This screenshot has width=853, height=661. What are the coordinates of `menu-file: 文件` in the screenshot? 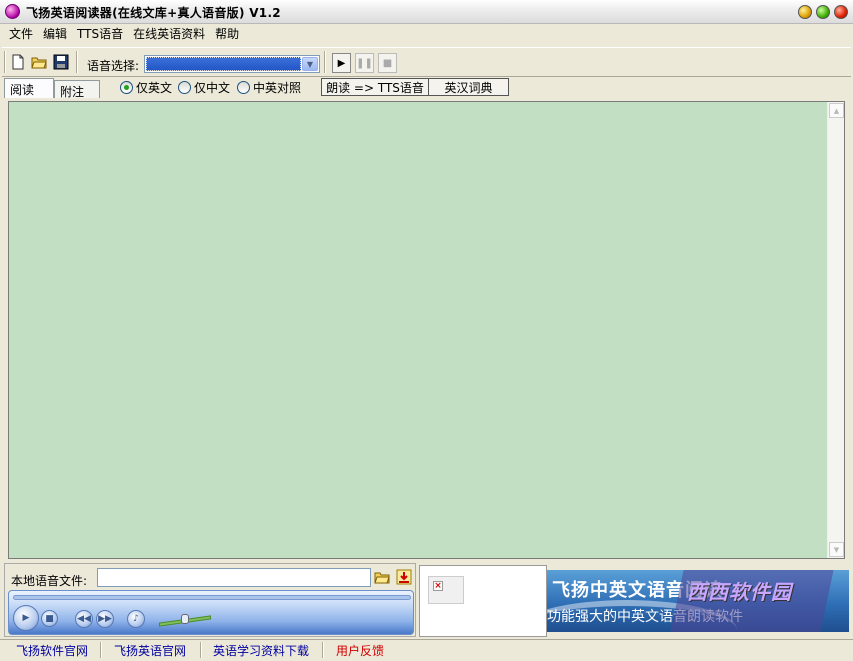 It's located at (21, 33).